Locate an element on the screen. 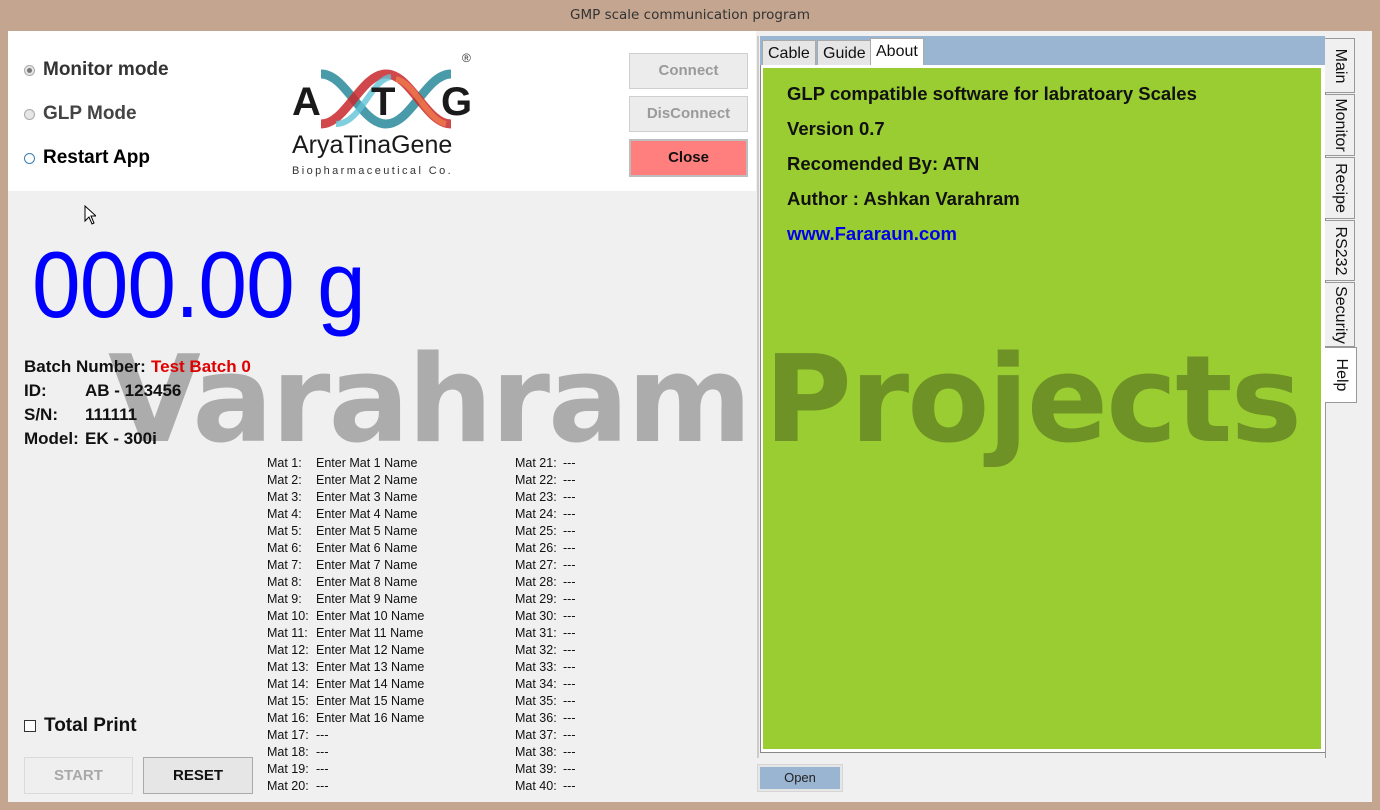 This screenshot has width=1380, height=810. restart-app-radio: Restart App is located at coordinates (87, 158).